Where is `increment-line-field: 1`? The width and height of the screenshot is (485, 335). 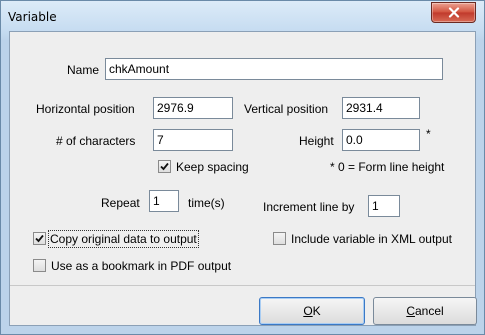 increment-line-field: 1 is located at coordinates (384, 206).